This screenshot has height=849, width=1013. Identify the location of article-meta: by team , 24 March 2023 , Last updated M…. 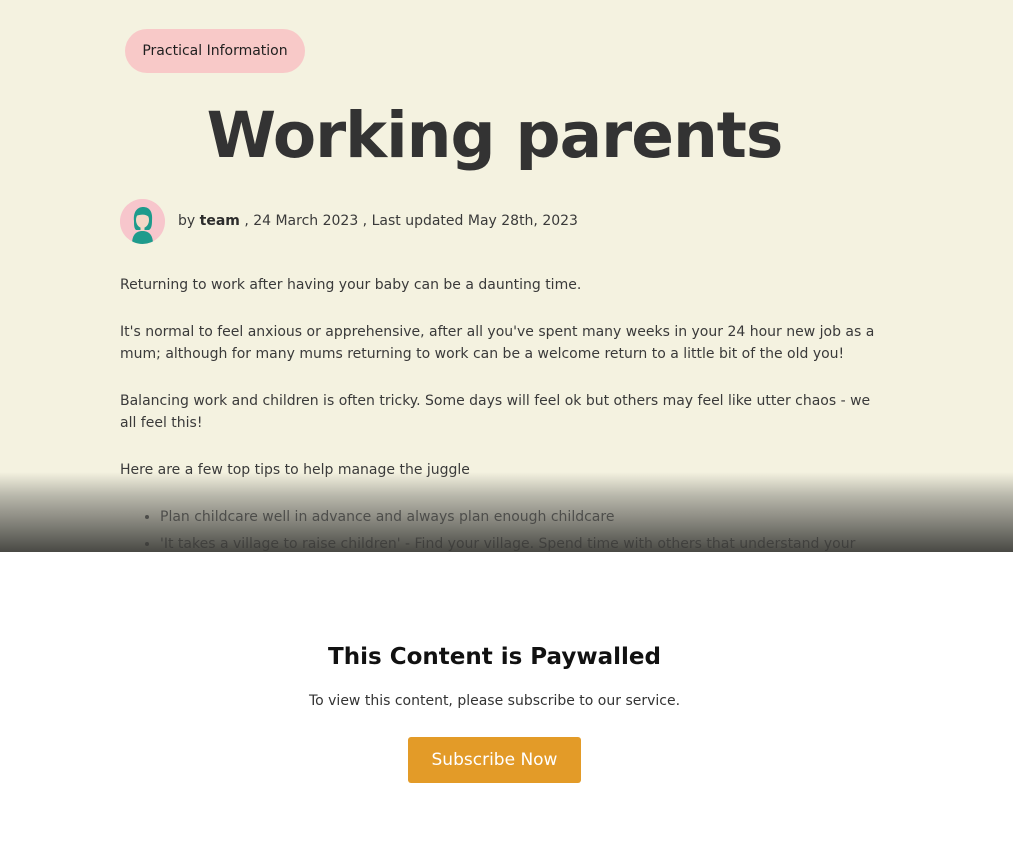
(378, 221).